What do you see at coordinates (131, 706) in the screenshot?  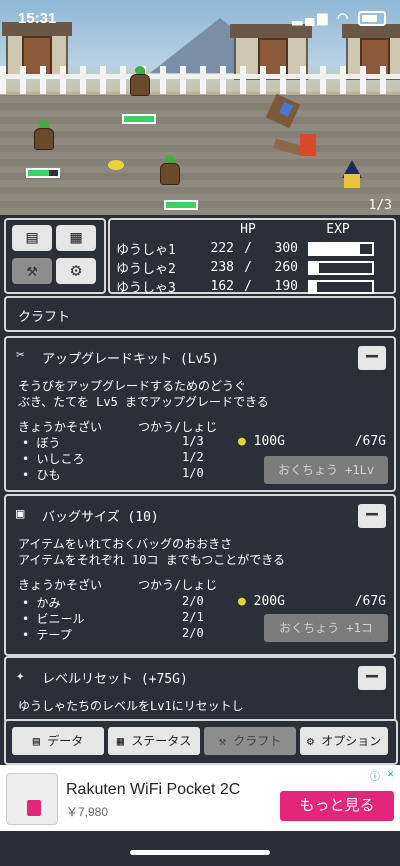 I see `card-desc-line1: ゆうしゃたちのレベルをLv1にリセットし` at bounding box center [131, 706].